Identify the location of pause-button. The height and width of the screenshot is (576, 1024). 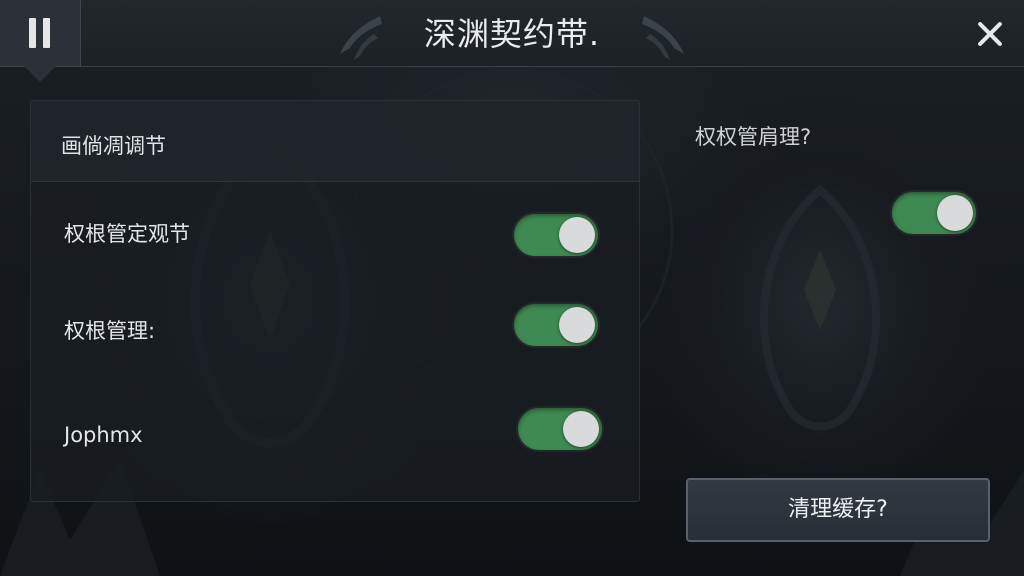
(40, 33).